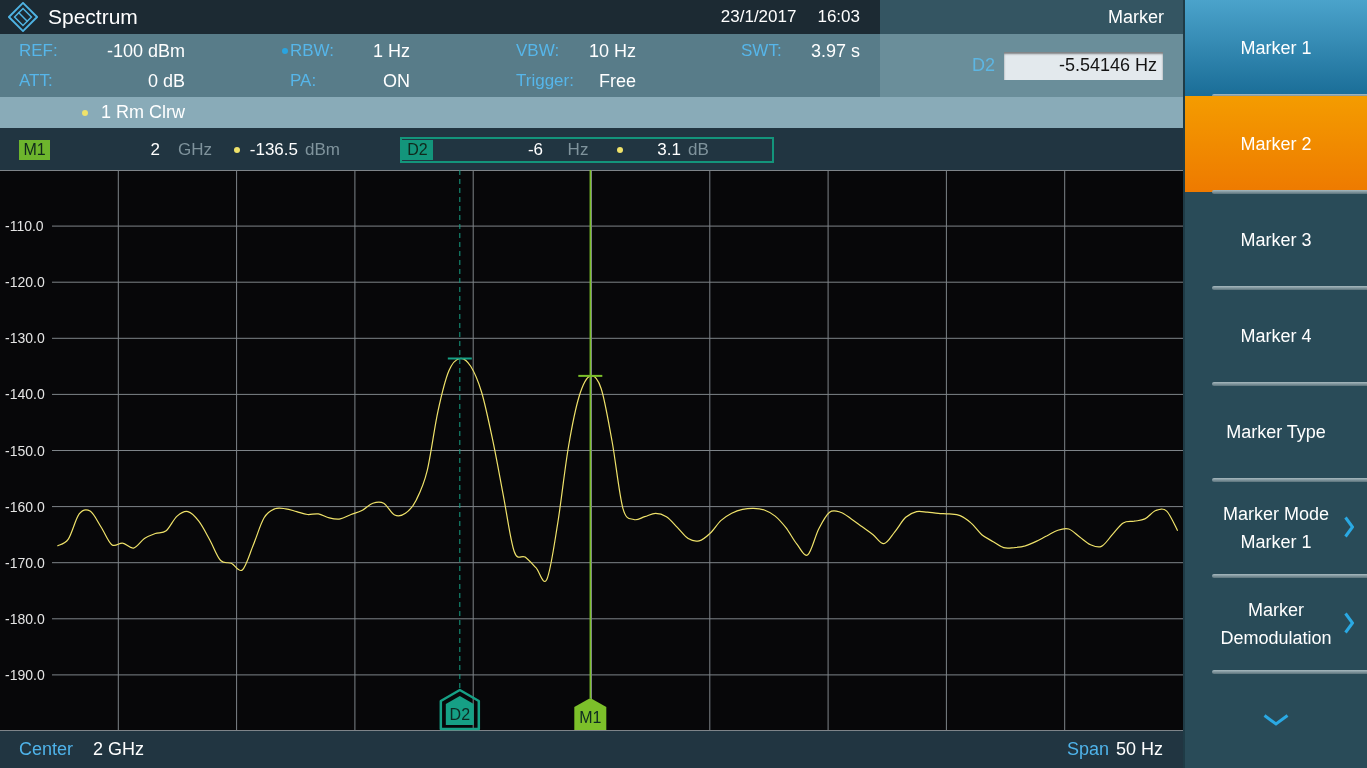 This screenshot has width=1367, height=768. I want to click on power-value: -136.5, so click(273, 149).